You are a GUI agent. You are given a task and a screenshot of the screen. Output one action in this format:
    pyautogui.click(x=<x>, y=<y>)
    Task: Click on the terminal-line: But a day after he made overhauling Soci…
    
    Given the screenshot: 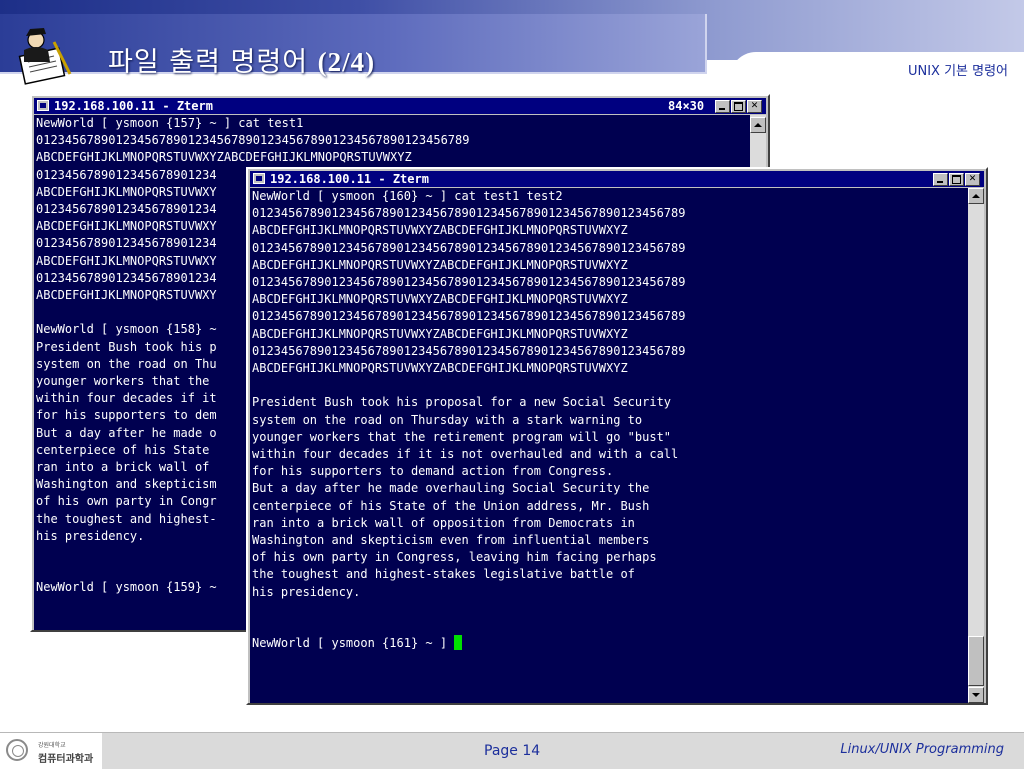 What is the action you would take?
    pyautogui.click(x=451, y=488)
    